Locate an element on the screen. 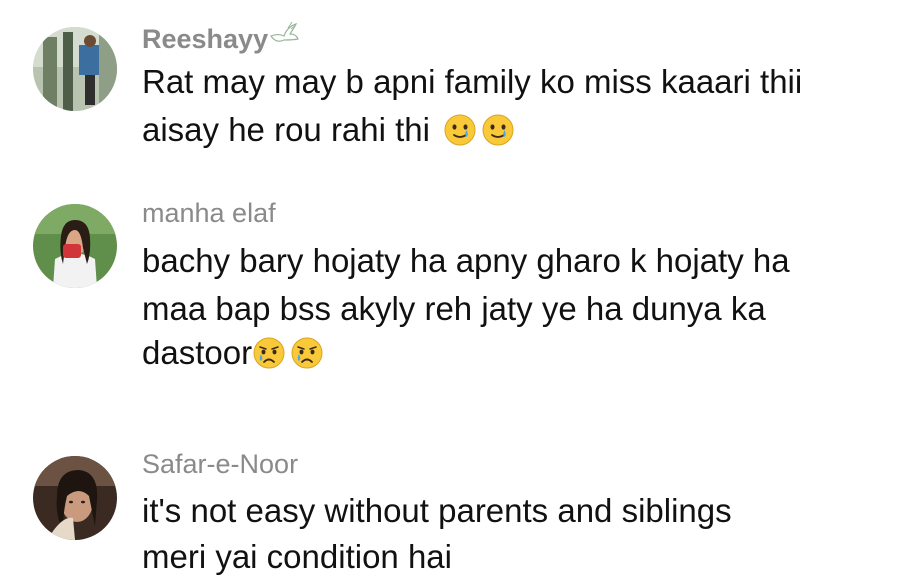  comment-text-line: meri yai condition hai is located at coordinates (297, 557).